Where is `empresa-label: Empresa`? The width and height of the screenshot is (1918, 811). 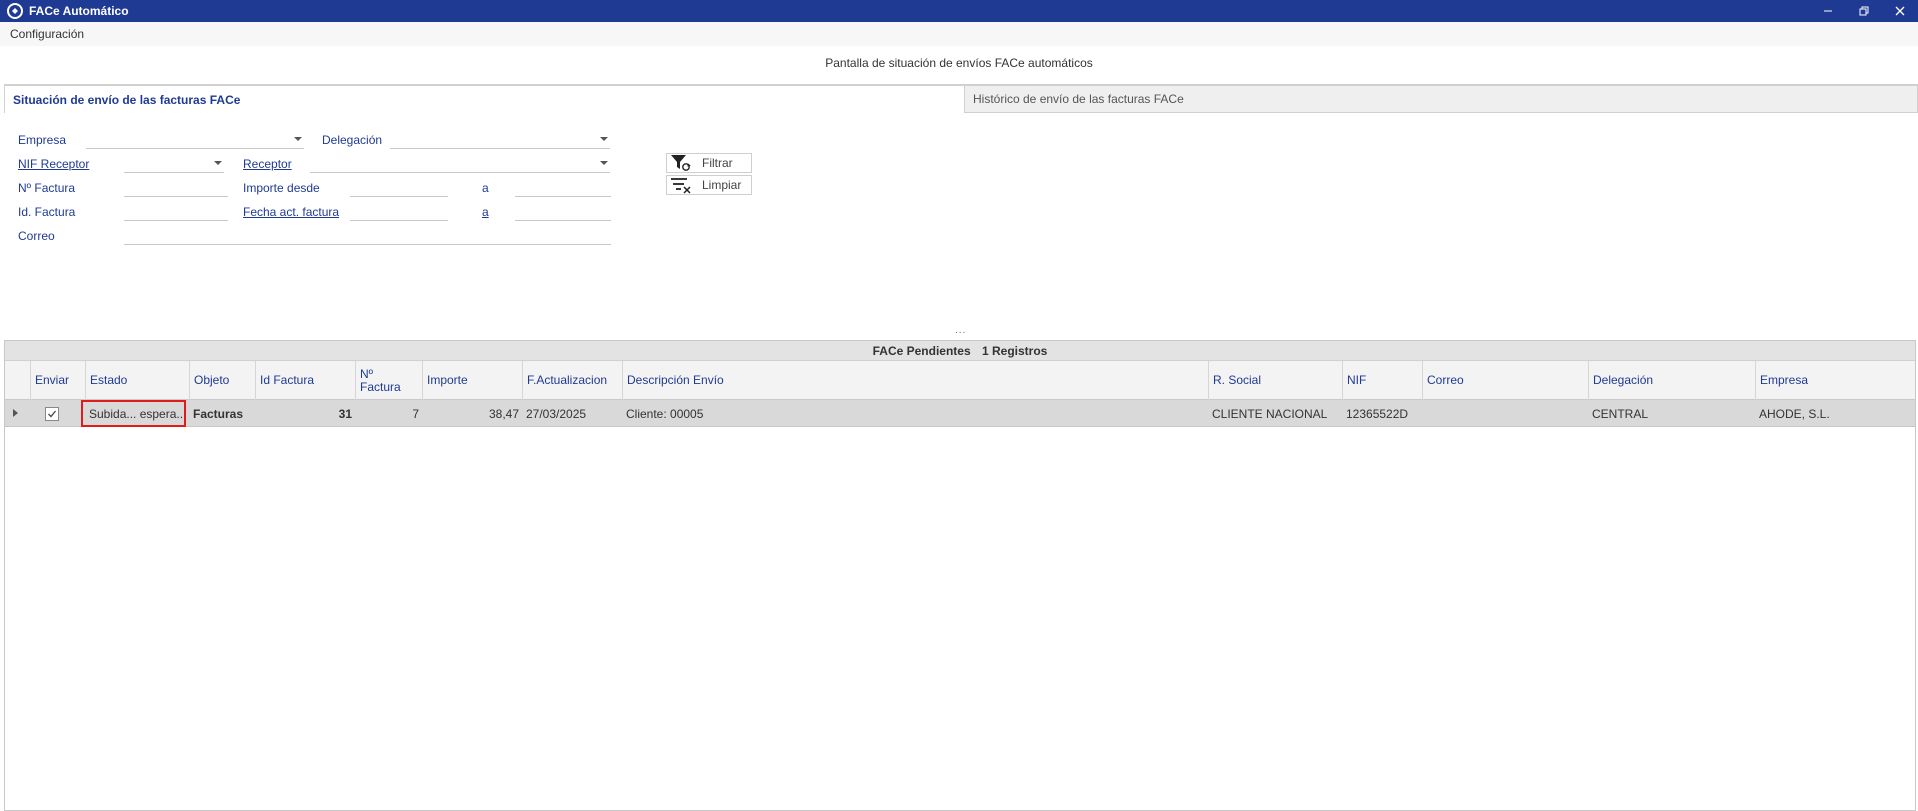
empresa-label: Empresa is located at coordinates (42, 140).